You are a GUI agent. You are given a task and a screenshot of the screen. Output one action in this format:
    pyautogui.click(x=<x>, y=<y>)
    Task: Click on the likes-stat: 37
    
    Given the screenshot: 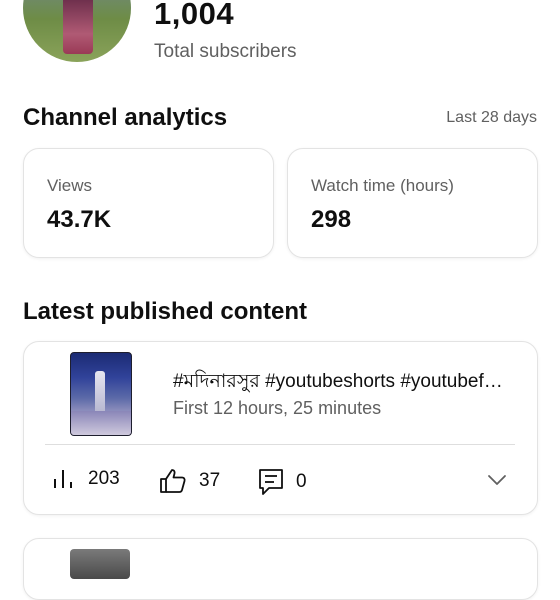 What is the action you would take?
    pyautogui.click(x=189, y=481)
    